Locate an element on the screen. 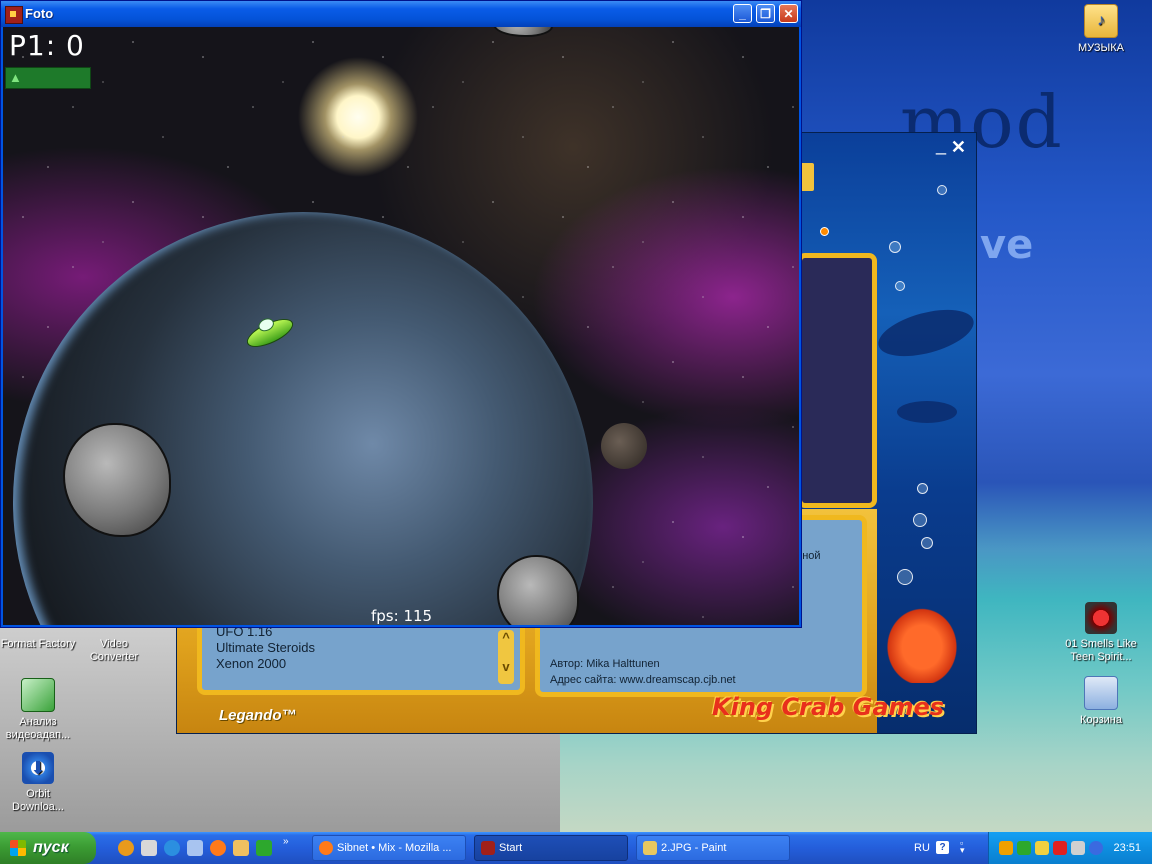  close-button: ✕ is located at coordinates (788, 13).